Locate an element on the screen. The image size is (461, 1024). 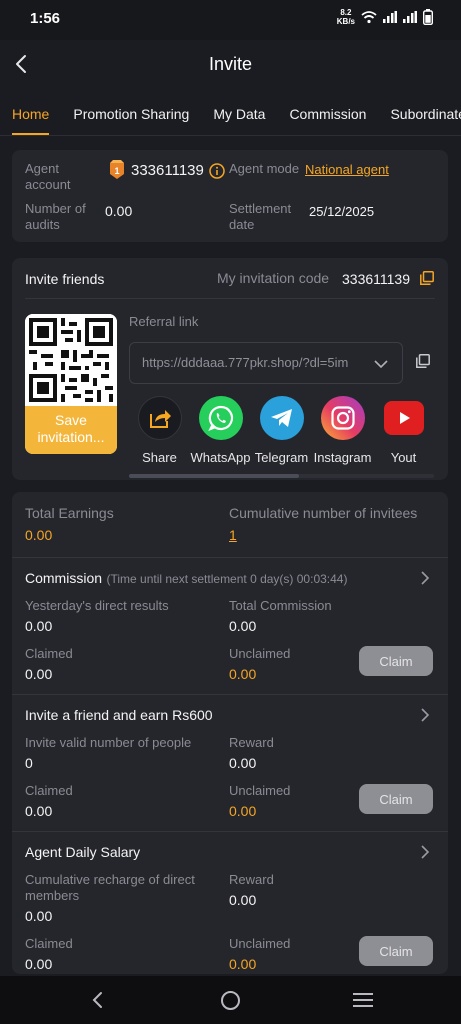
invitation-code-value: 333611139 is located at coordinates (376, 279).